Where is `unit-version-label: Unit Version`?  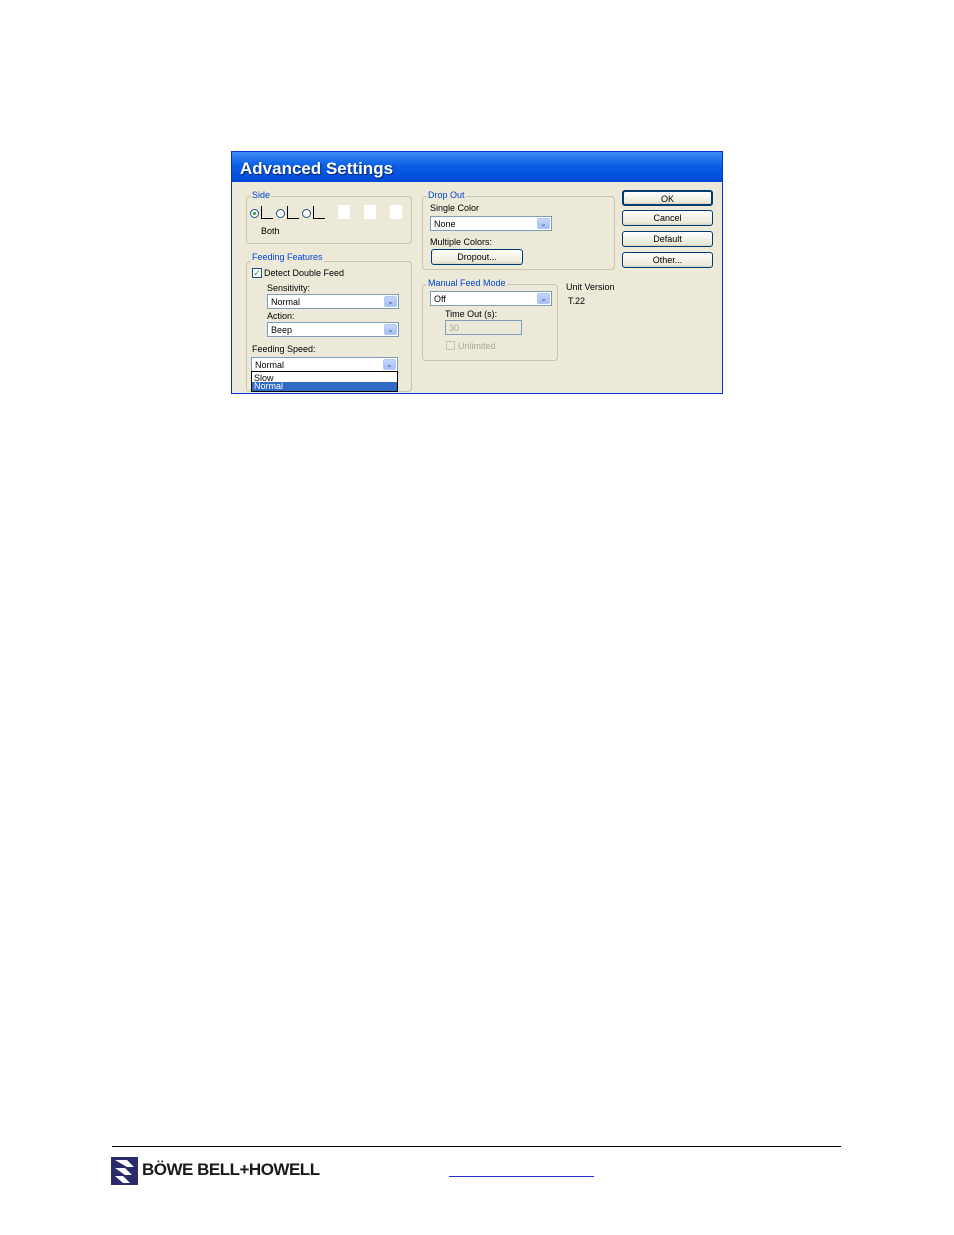 unit-version-label: Unit Version is located at coordinates (590, 287).